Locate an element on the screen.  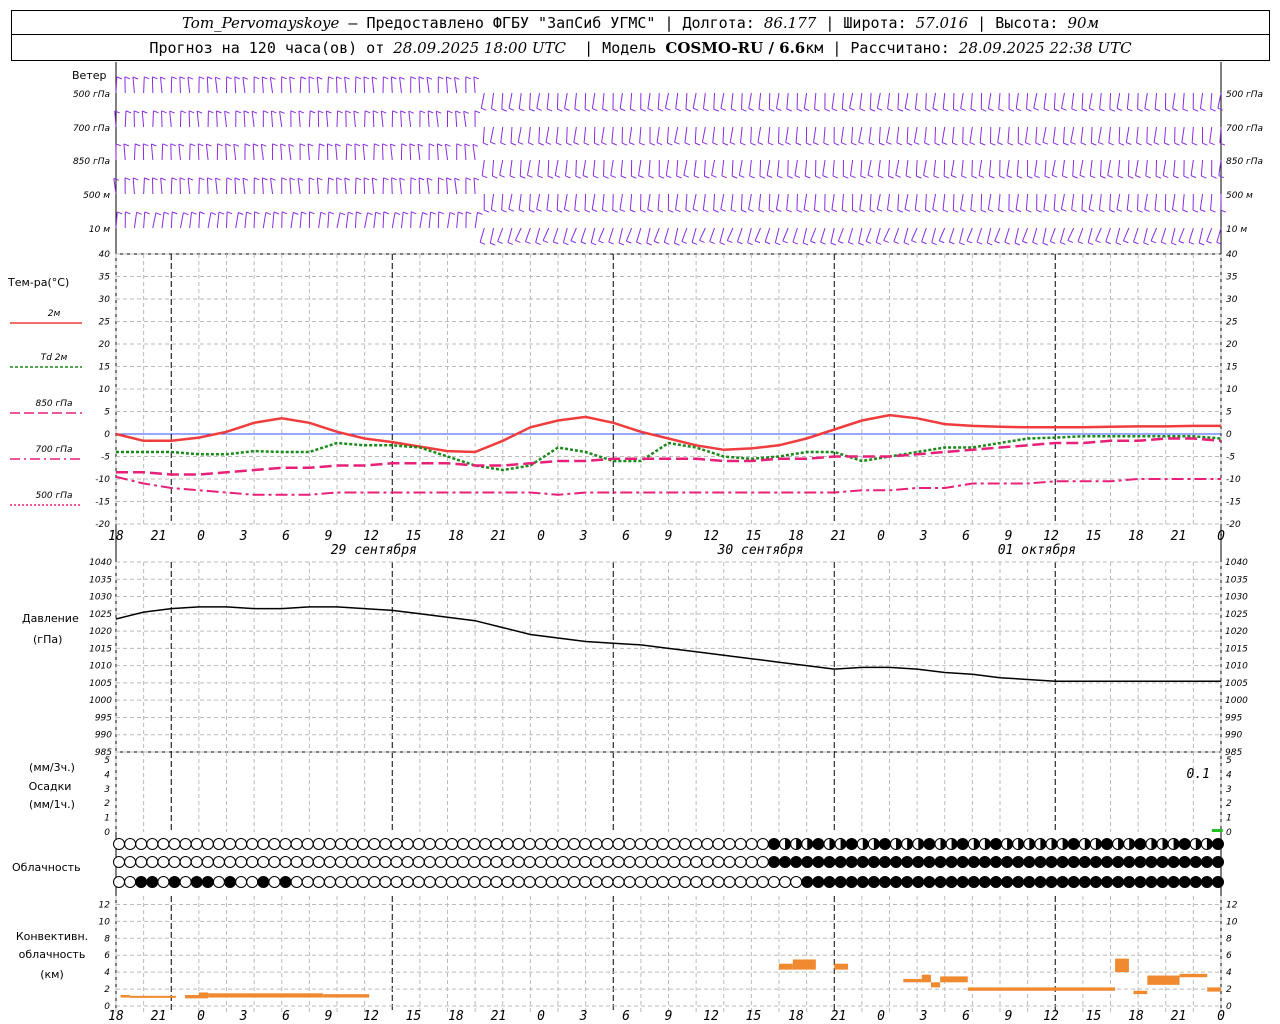
x-tick-label: 21 is located at coordinates (499, 536).